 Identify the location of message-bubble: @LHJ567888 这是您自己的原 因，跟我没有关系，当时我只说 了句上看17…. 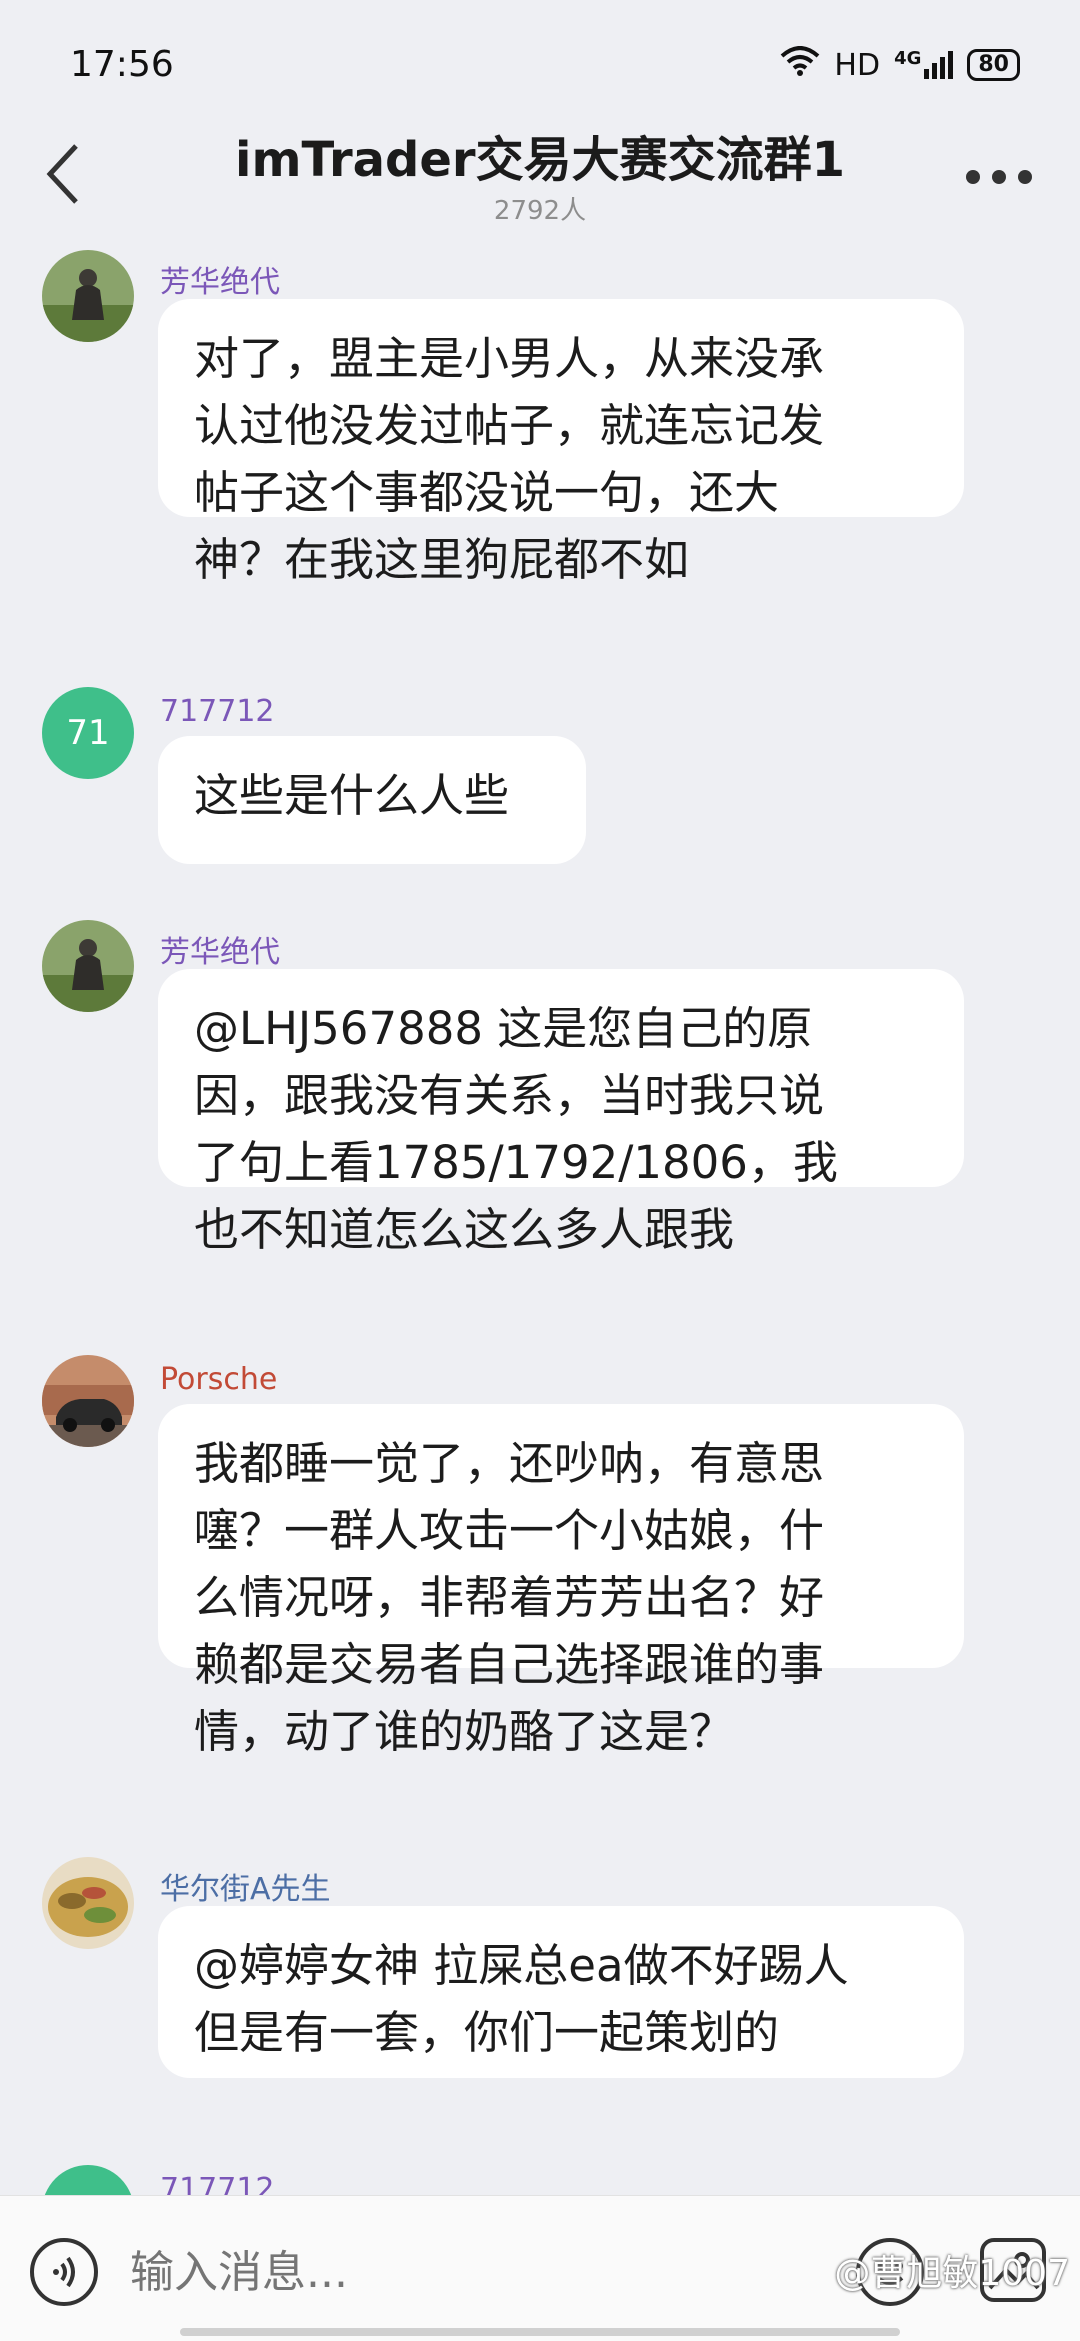
(561, 1112).